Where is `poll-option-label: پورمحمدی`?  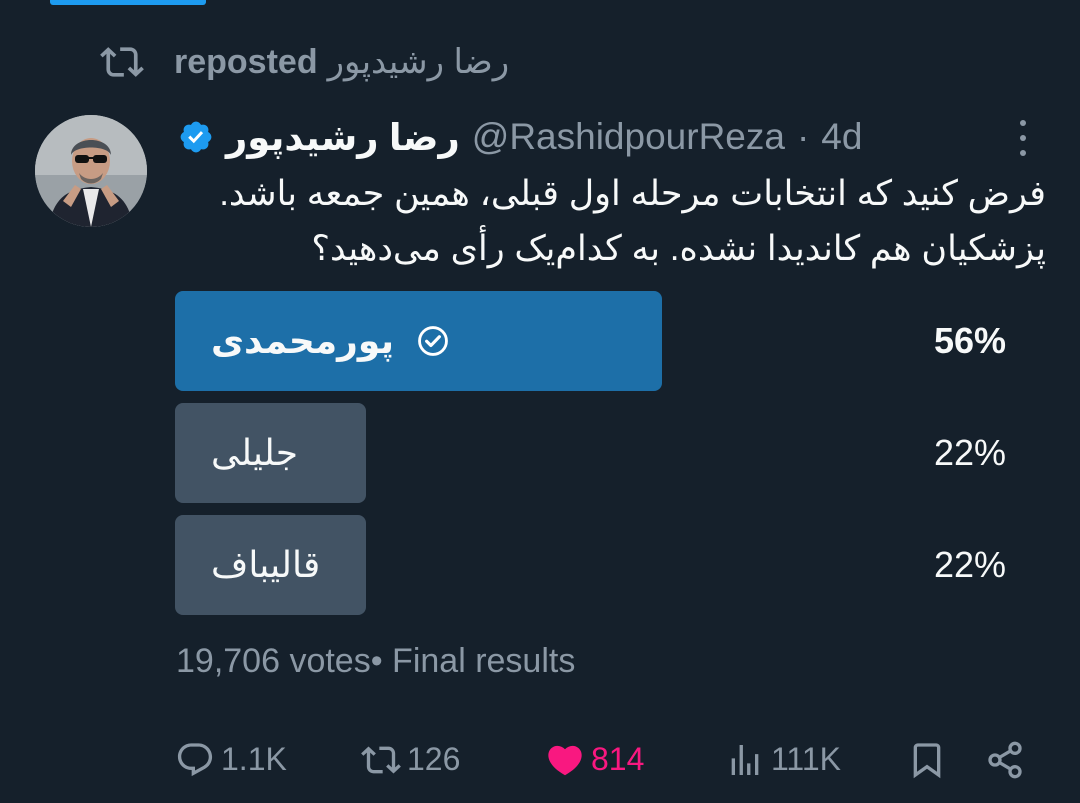 poll-option-label: پورمحمدی is located at coordinates (330, 341).